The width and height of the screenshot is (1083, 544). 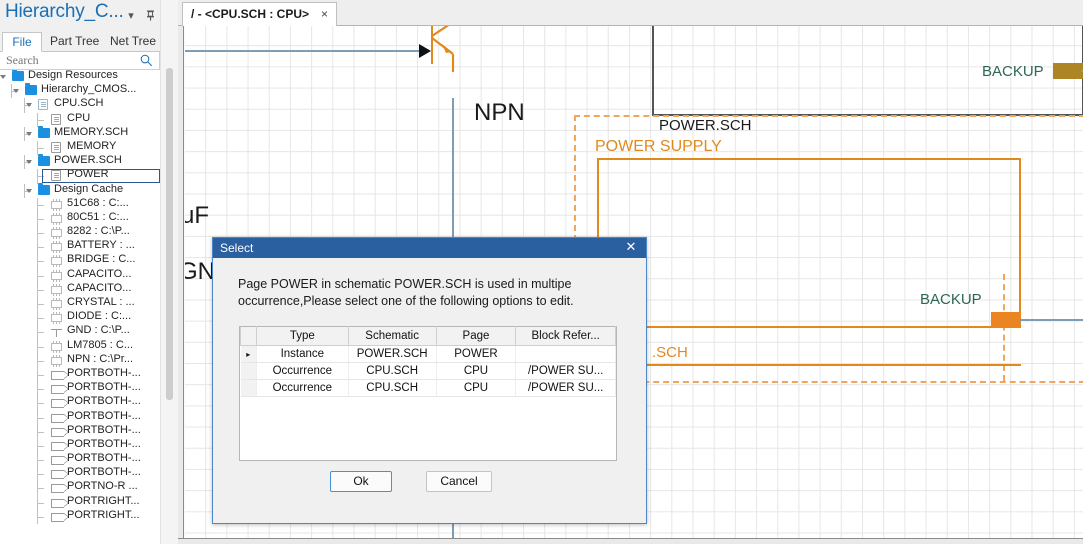 What do you see at coordinates (80, 133) in the screenshot?
I see `tree-item: MEMORY.SCH` at bounding box center [80, 133].